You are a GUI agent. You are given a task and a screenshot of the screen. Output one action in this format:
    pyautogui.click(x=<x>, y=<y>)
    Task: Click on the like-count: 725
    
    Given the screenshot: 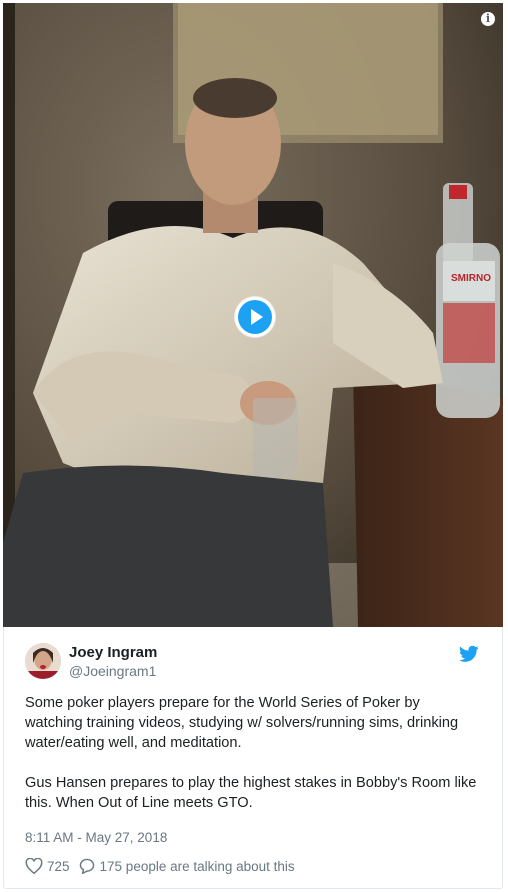 What is the action you would take?
    pyautogui.click(x=58, y=866)
    